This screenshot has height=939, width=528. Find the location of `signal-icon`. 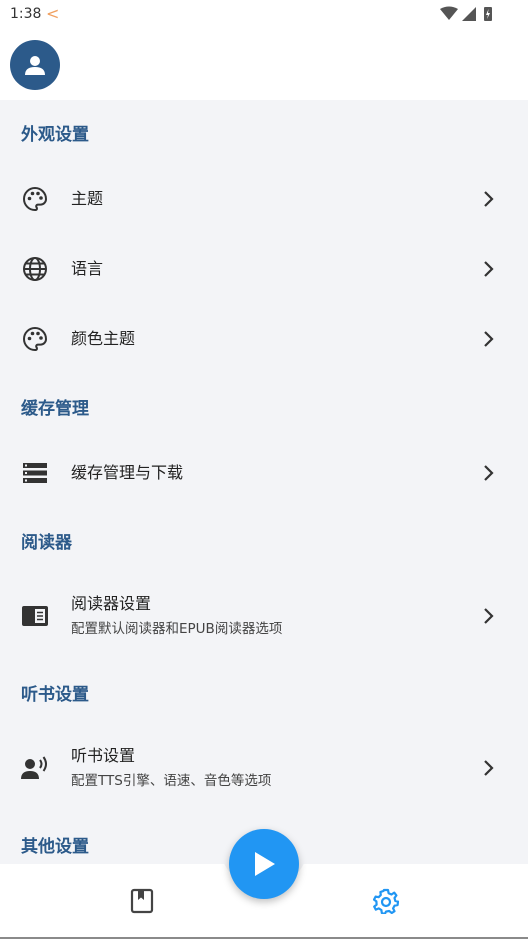

signal-icon is located at coordinates (469, 14).